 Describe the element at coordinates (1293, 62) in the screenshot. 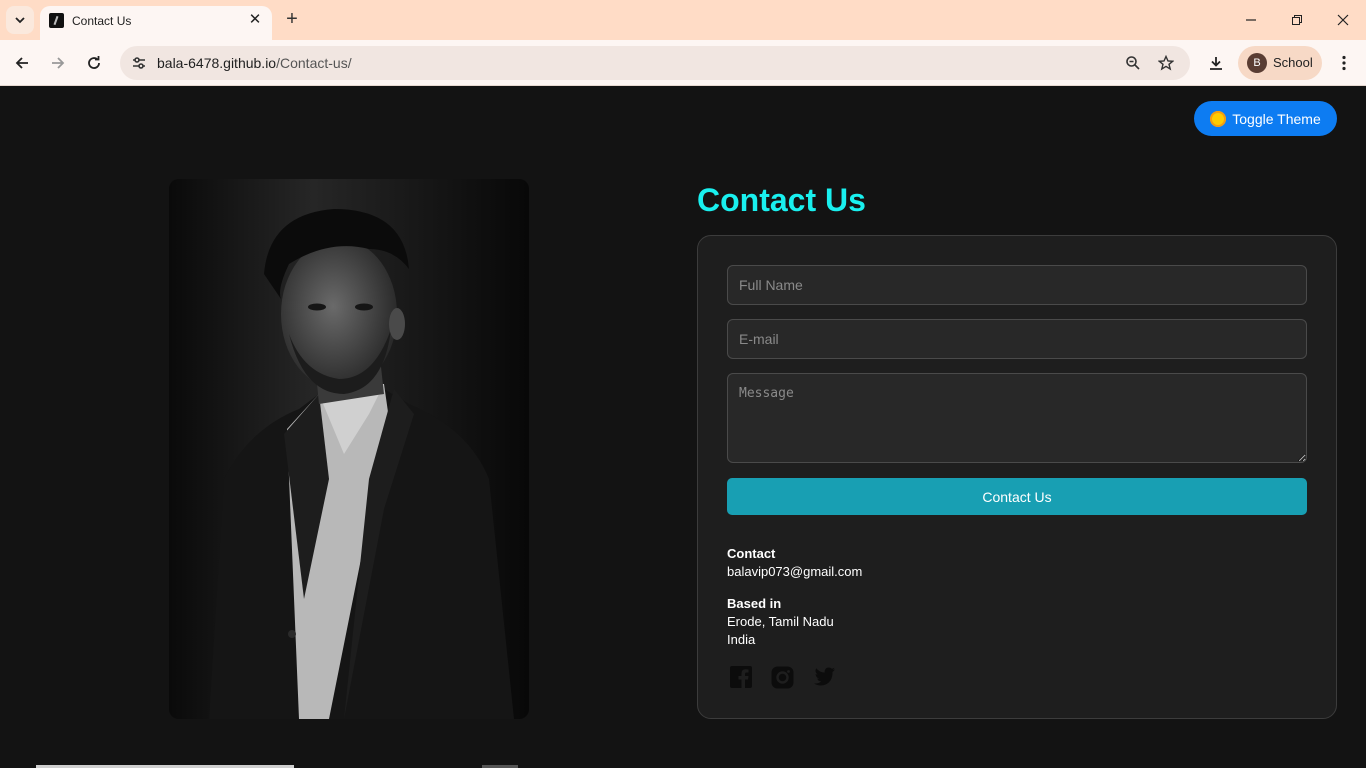

I see `profile-name: School` at that location.